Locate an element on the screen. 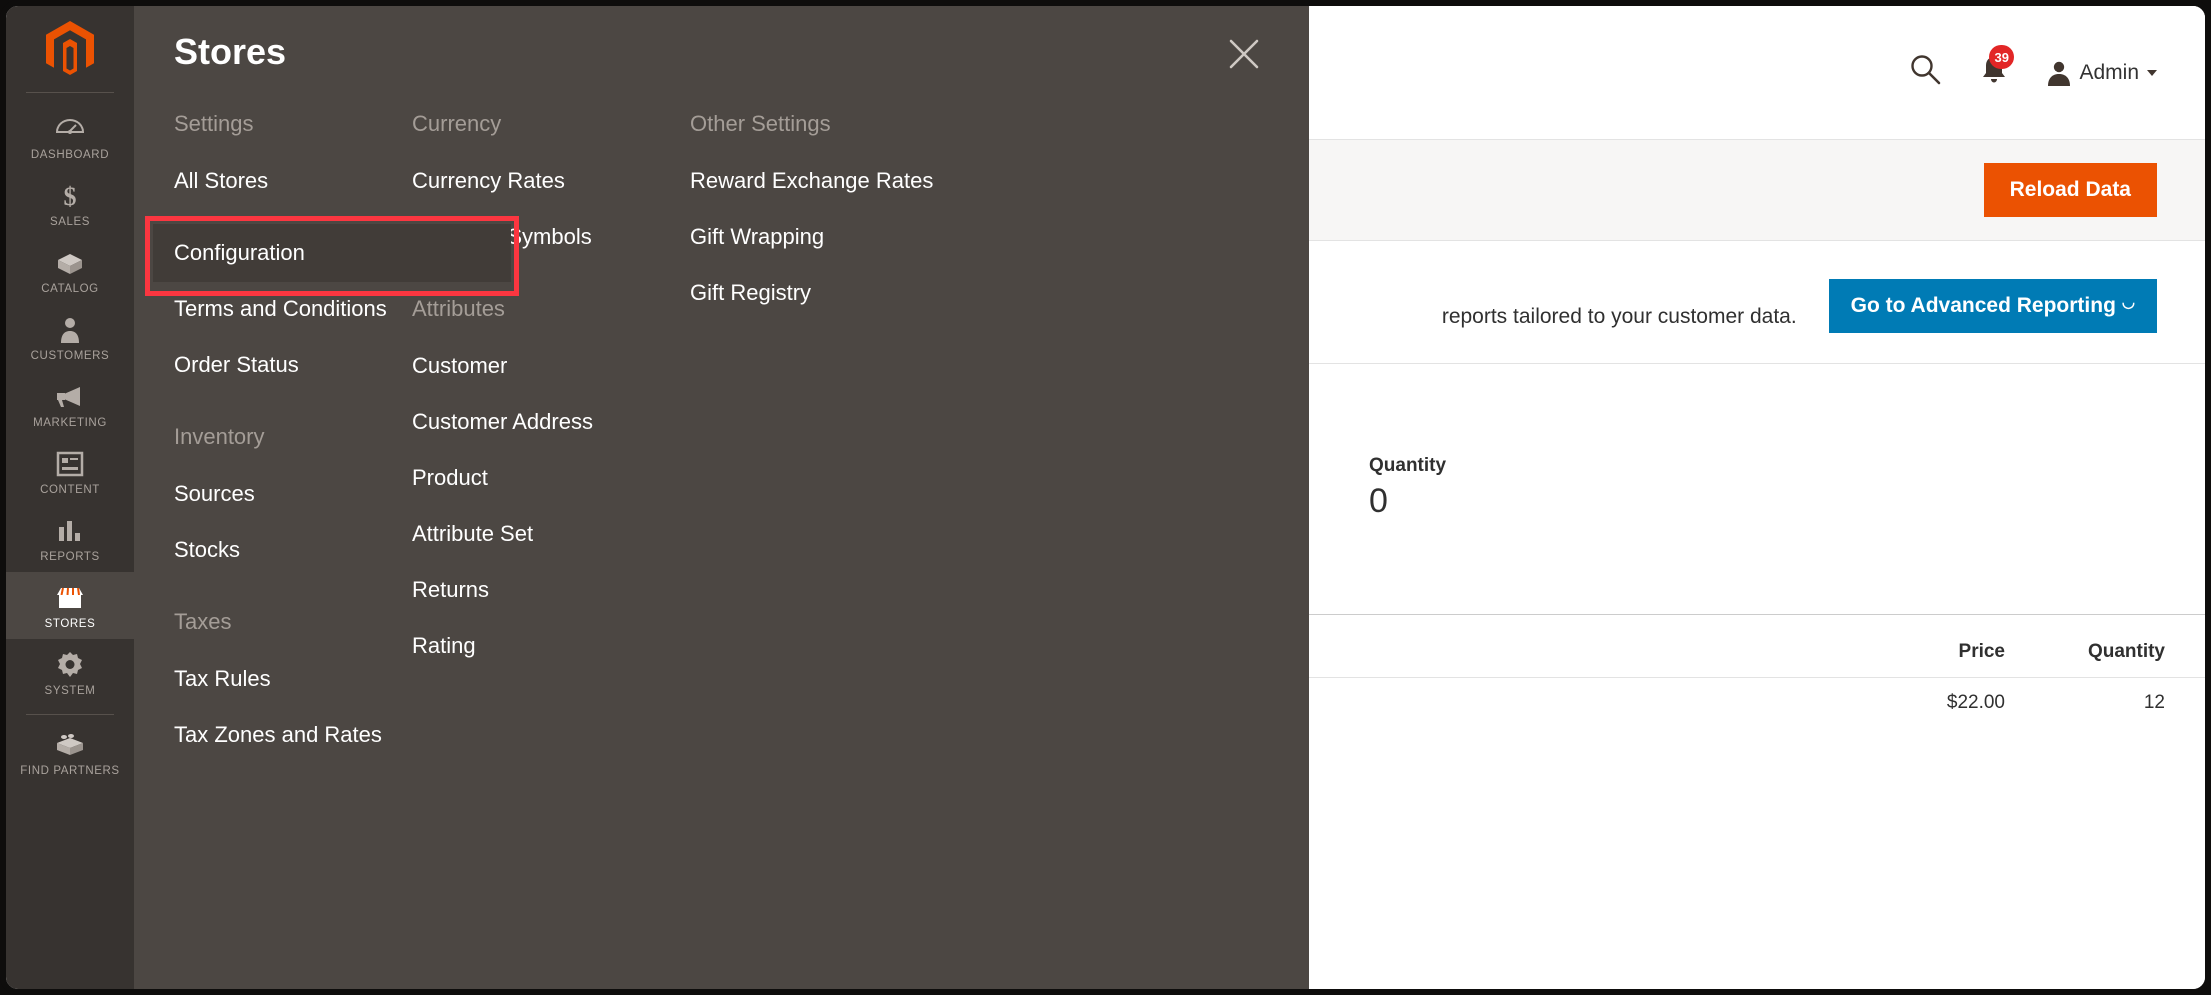 Image resolution: width=2211 pixels, height=995 pixels. menu-item-gift-wrapping: Gift Wrapping is located at coordinates (850, 237).